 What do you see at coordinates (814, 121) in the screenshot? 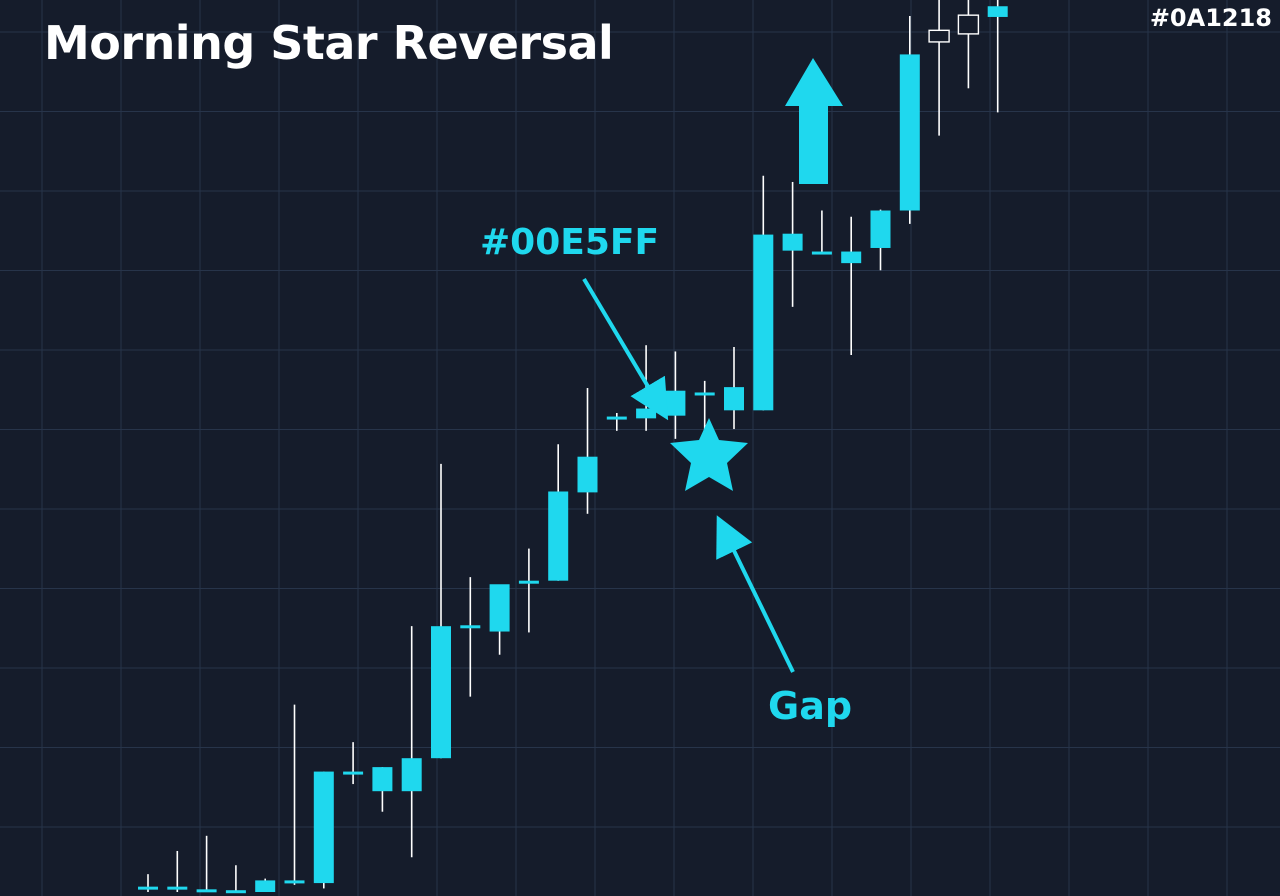
I see `arrow-up-icon` at bounding box center [814, 121].